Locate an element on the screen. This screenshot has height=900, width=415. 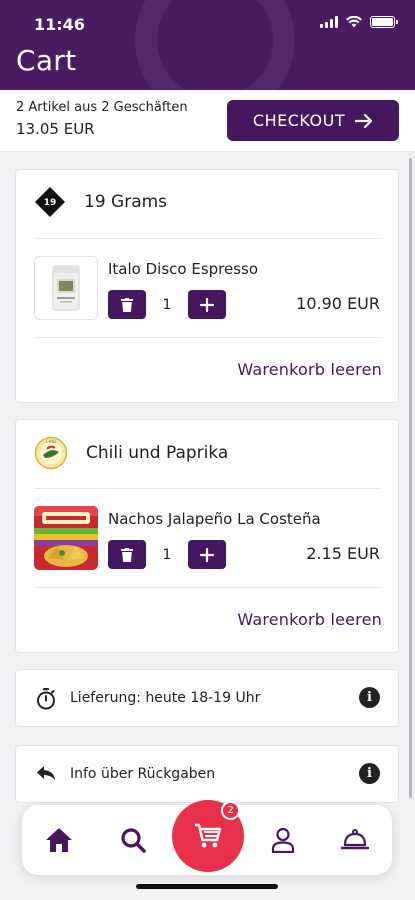
checkout-button: CHECKOUT is located at coordinates (313, 120).